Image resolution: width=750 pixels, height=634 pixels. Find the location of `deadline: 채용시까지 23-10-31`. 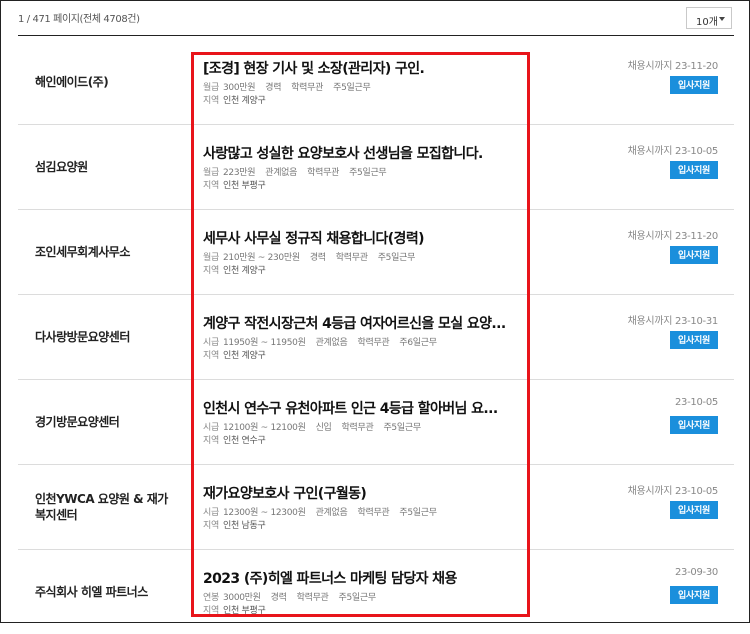

deadline: 채용시까지 23-10-31 is located at coordinates (673, 321).